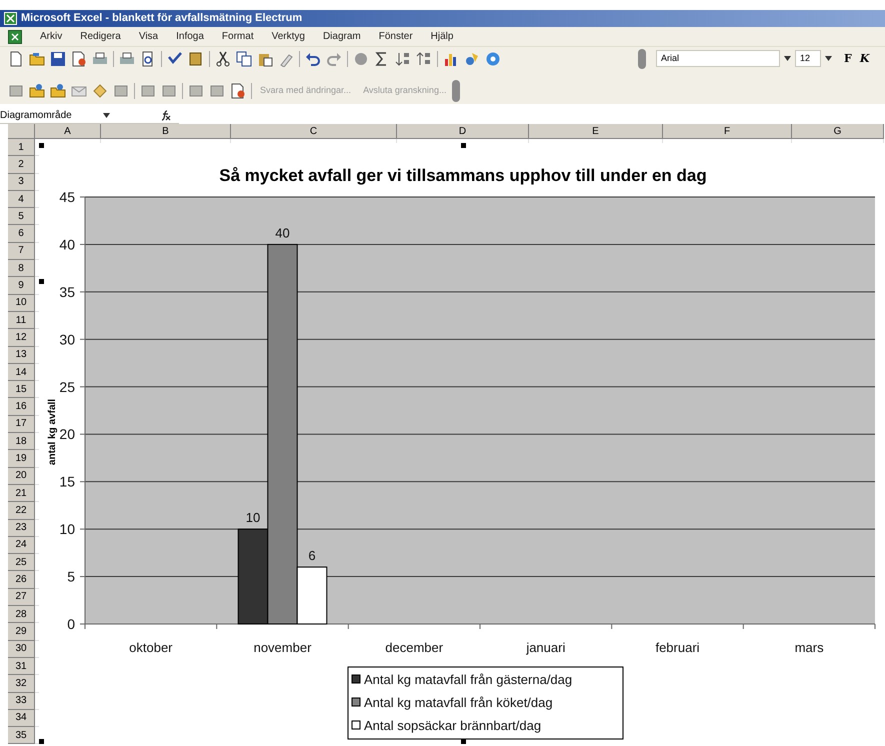  What do you see at coordinates (21, 649) in the screenshot?
I see `row-header: 30` at bounding box center [21, 649].